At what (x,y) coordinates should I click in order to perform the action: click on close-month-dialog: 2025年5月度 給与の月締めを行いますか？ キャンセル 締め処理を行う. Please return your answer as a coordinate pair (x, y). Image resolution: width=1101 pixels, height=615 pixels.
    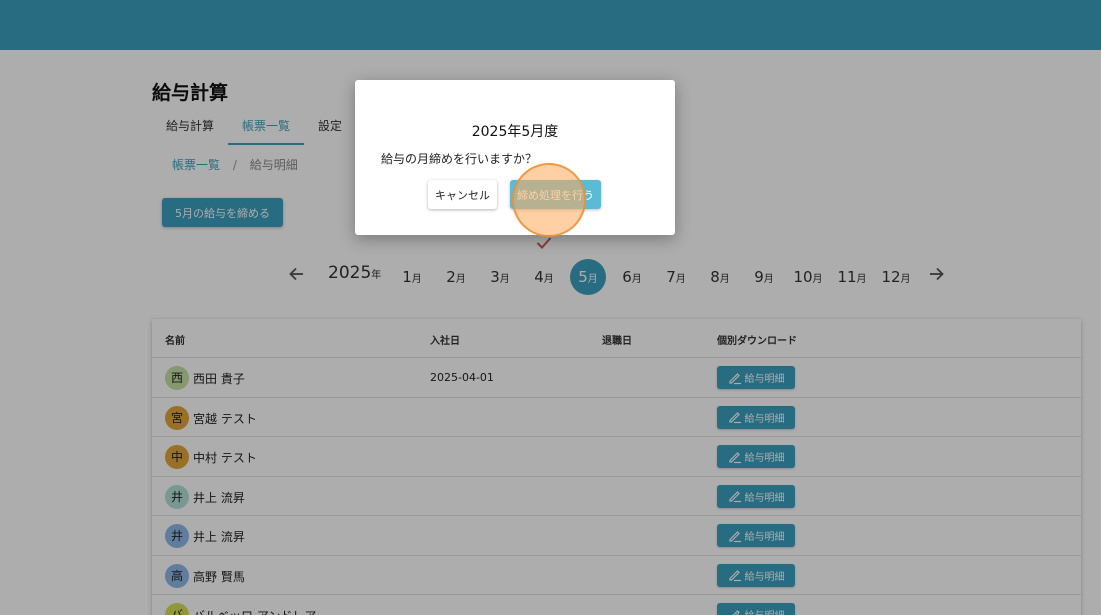
    Looking at the image, I should click on (515, 157).